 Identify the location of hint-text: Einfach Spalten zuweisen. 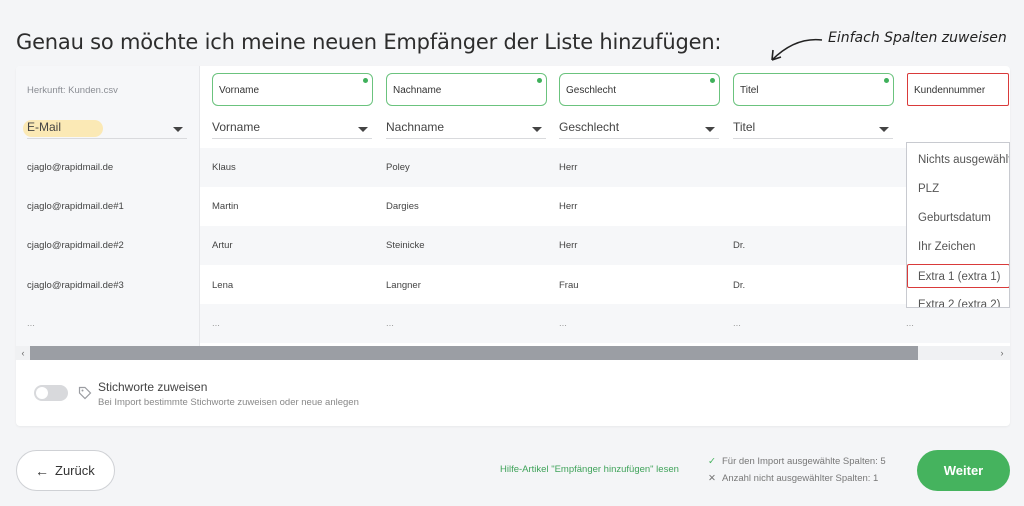
(917, 38).